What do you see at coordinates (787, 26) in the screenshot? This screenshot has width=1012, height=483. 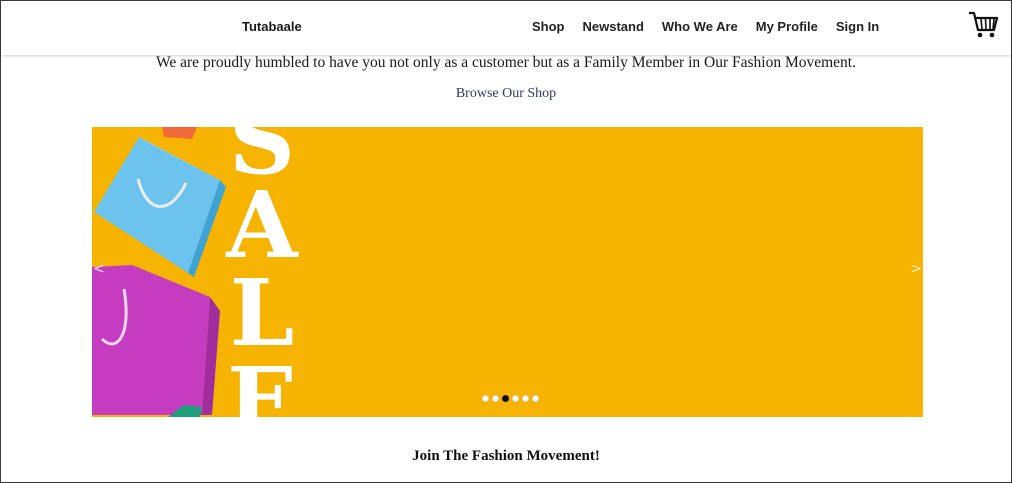 I see `nav-my-profile: My Profile` at bounding box center [787, 26].